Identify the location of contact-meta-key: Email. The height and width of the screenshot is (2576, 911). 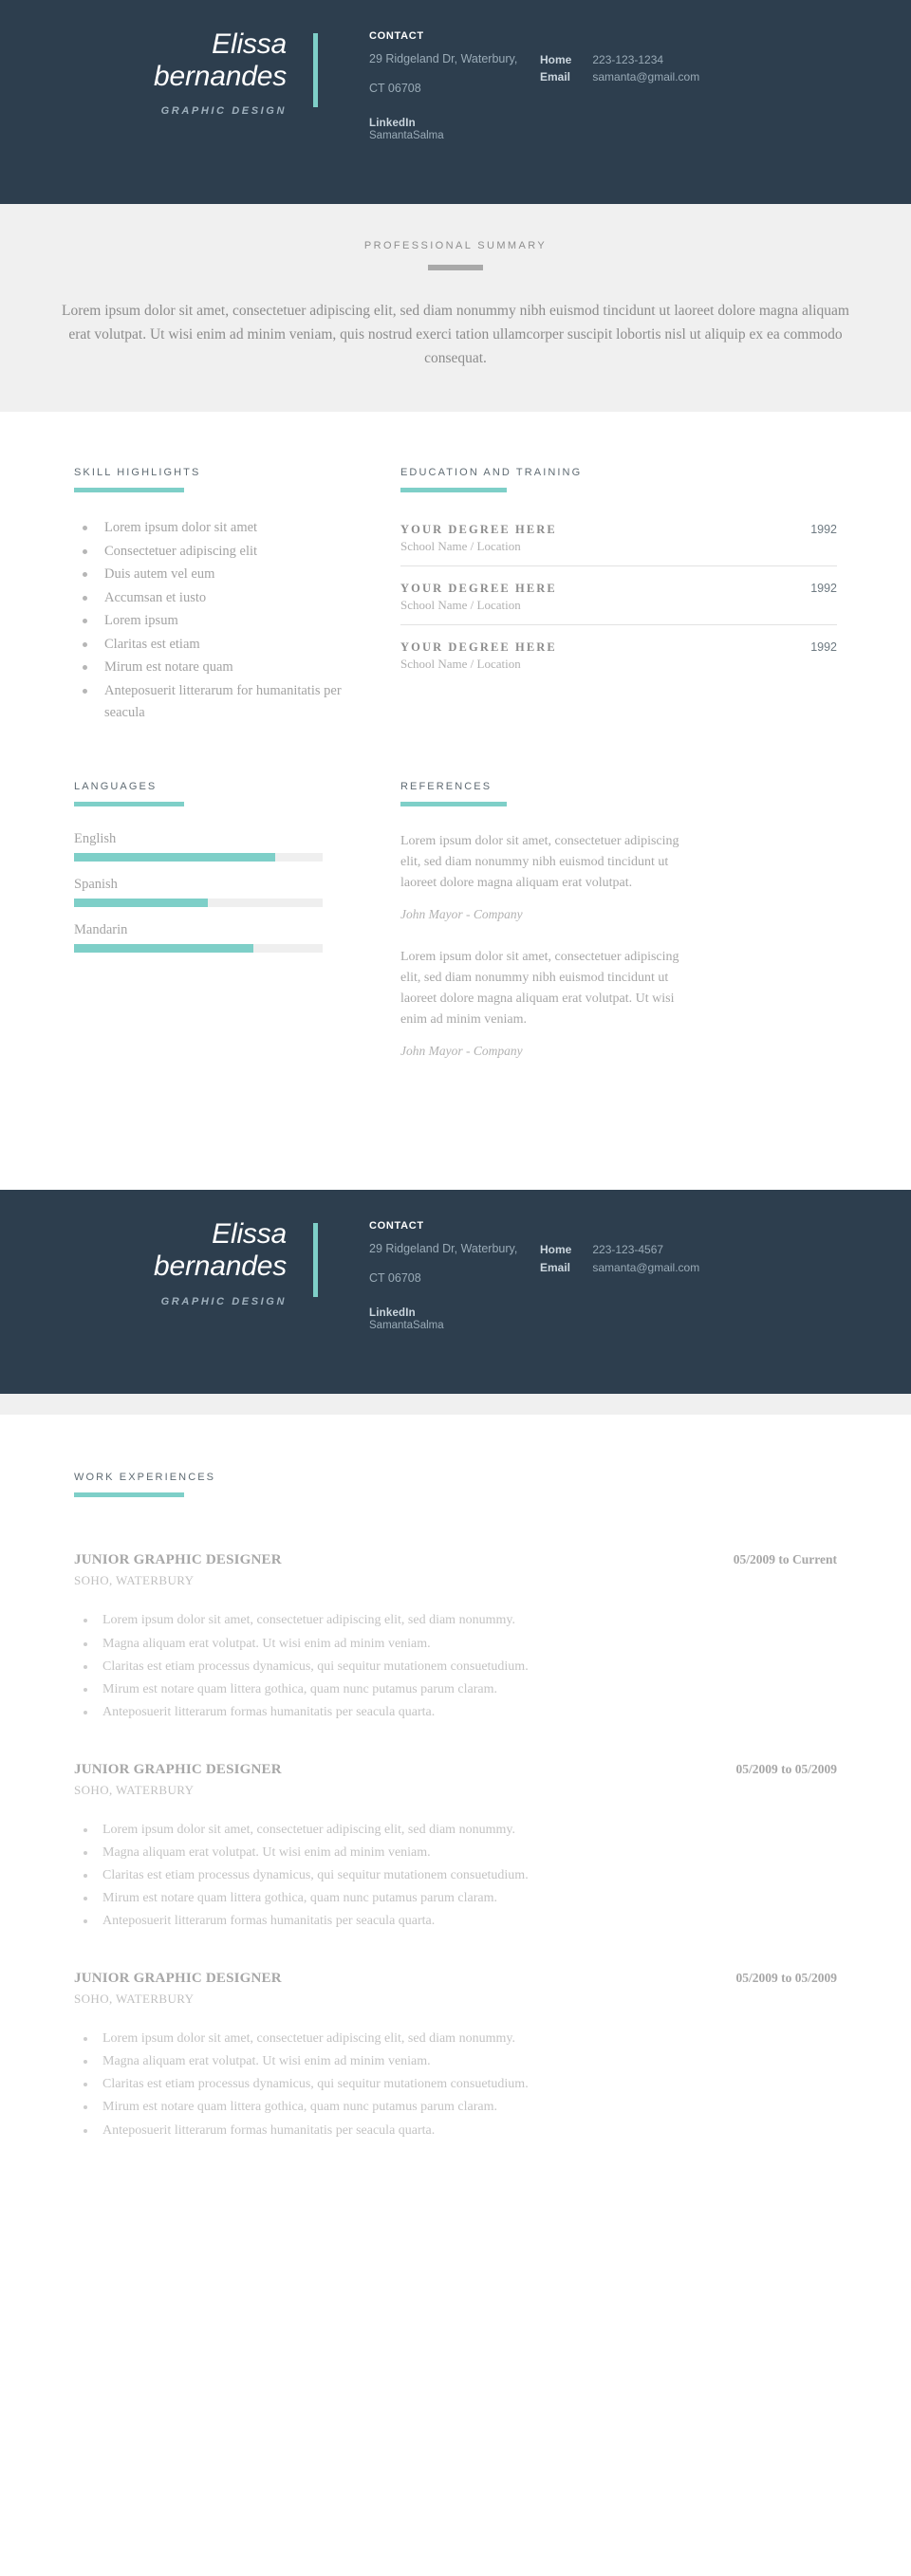
(555, 77).